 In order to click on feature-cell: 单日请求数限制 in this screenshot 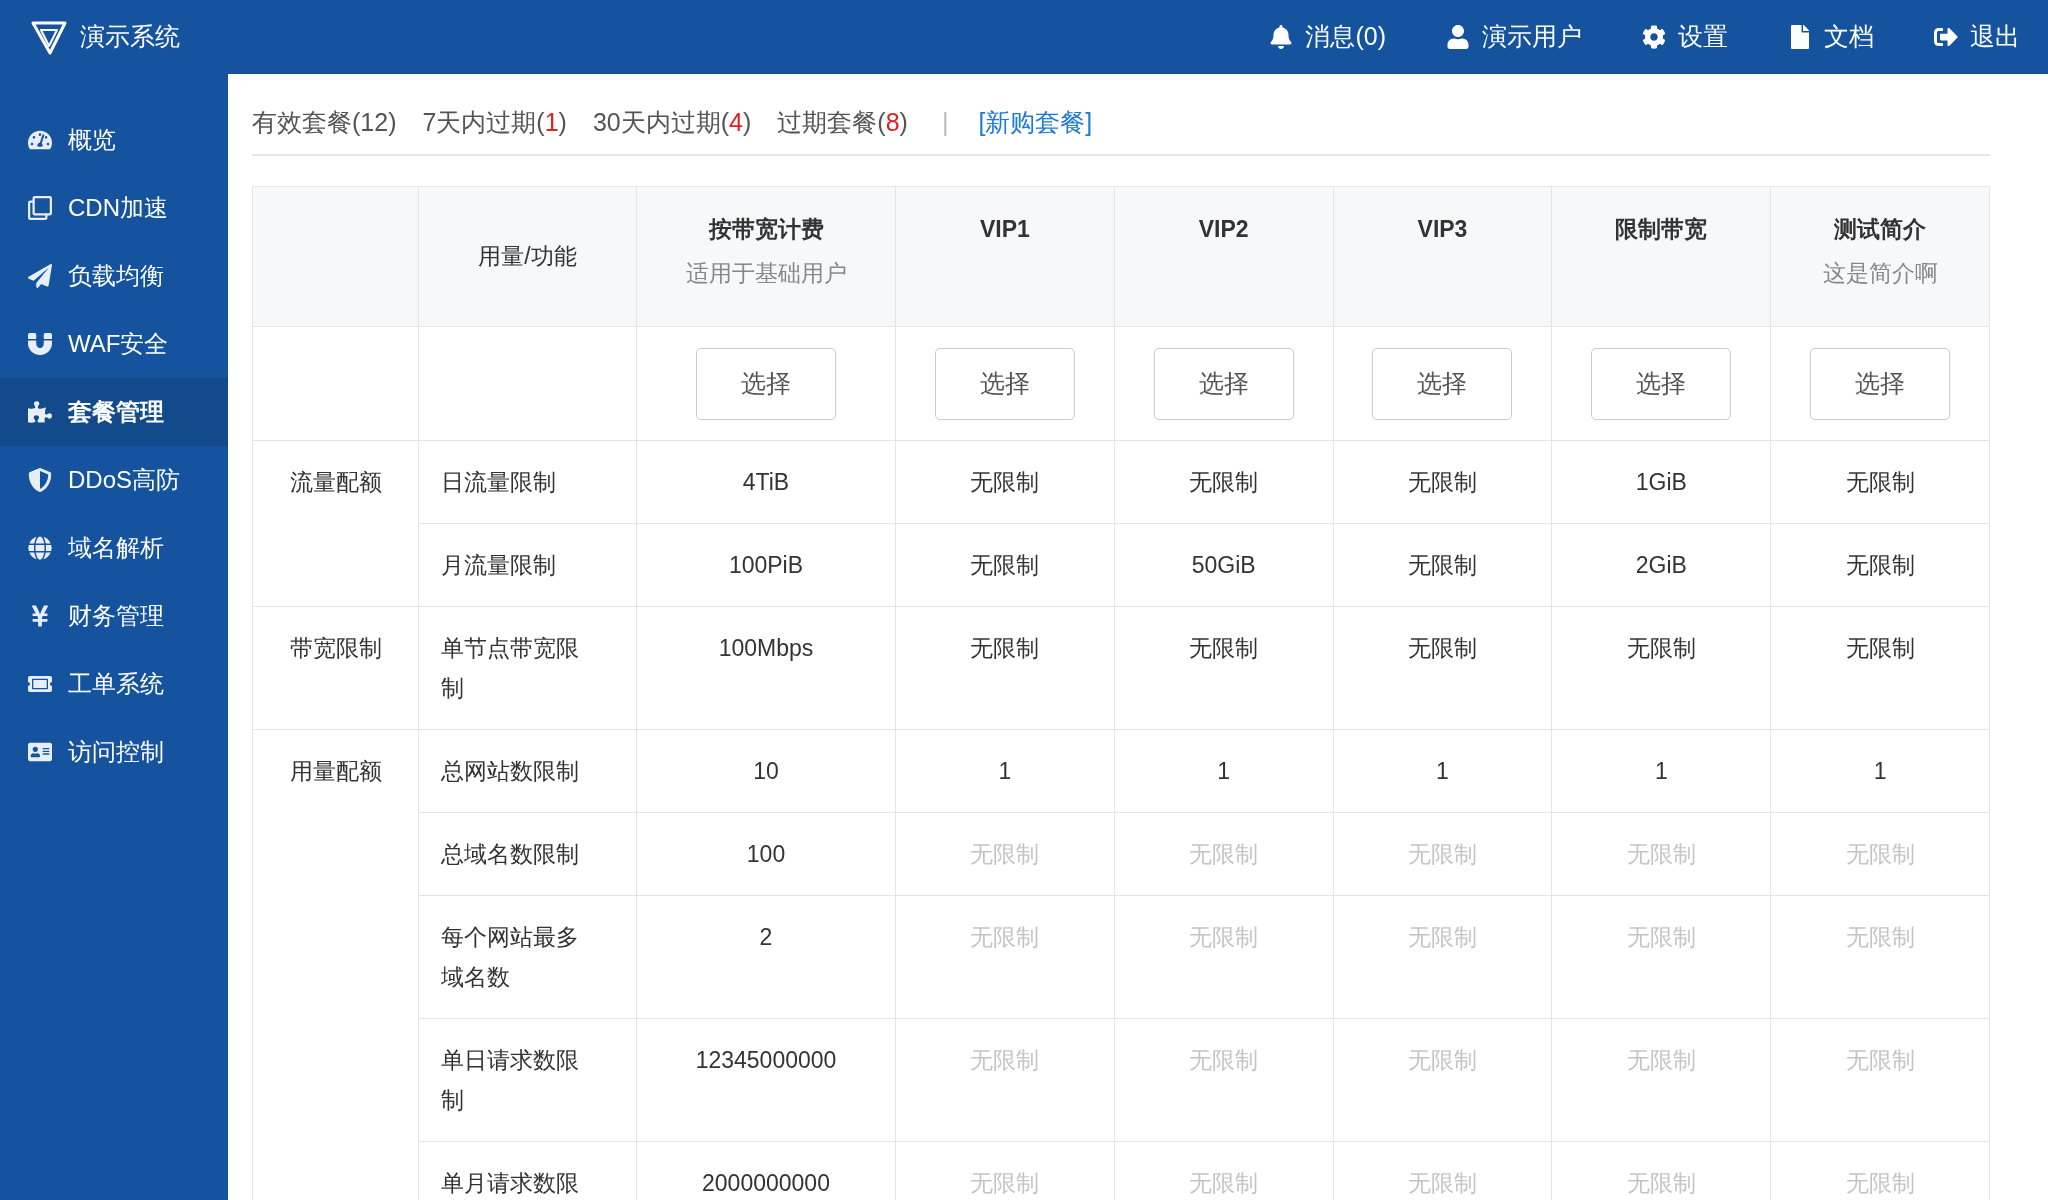, I will do `click(527, 1080)`.